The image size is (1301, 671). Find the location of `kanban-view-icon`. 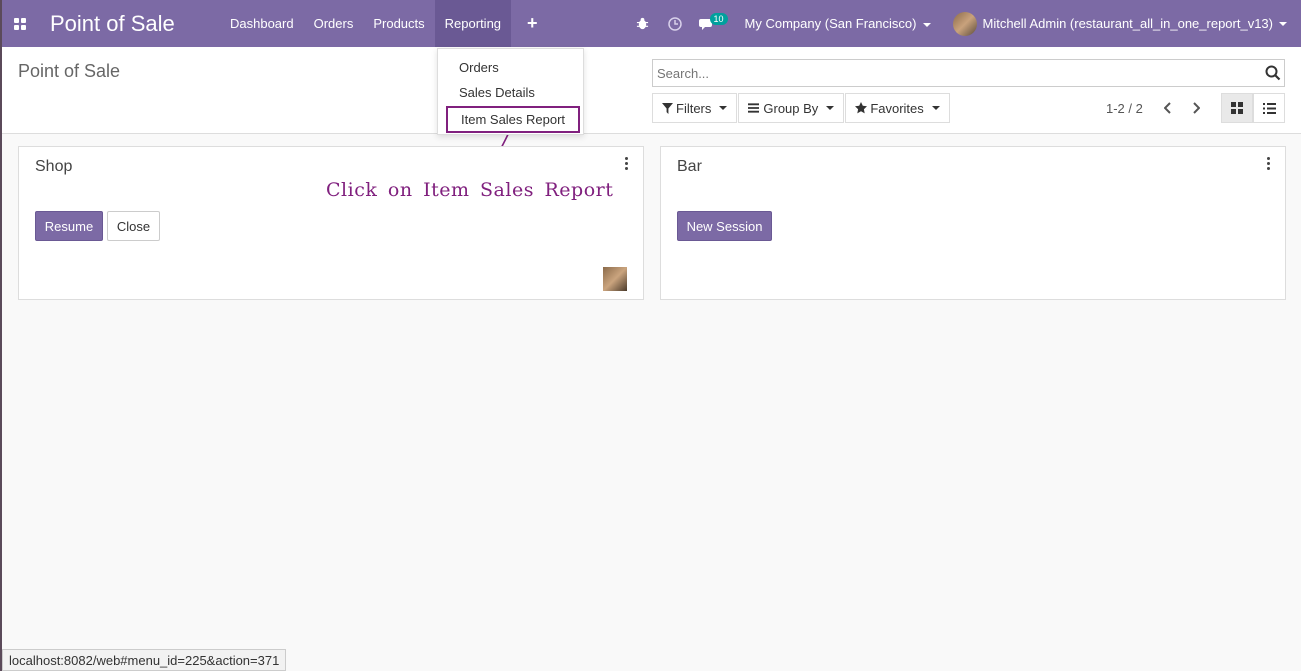

kanban-view-icon is located at coordinates (1237, 108).